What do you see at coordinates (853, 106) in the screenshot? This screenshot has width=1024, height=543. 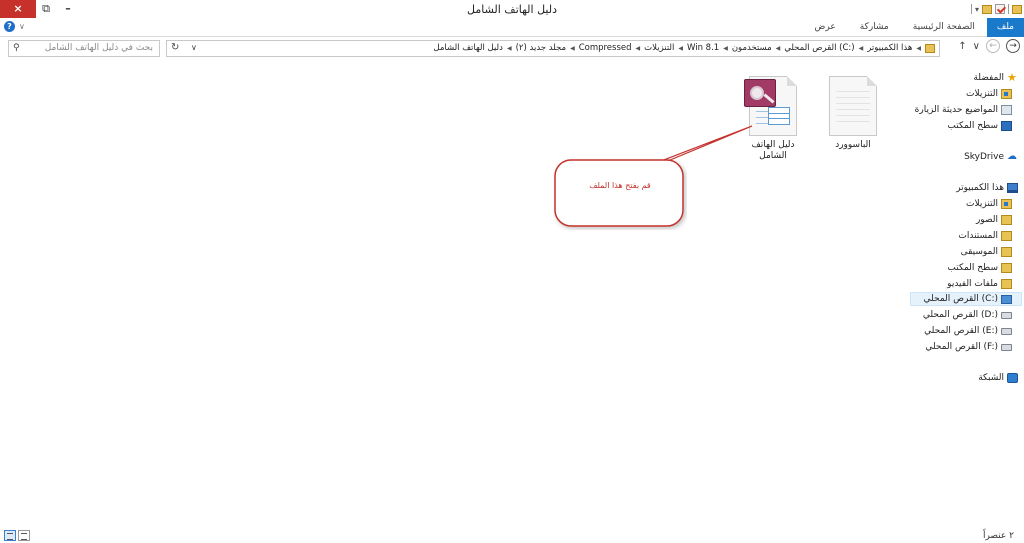 I see `blank-document-icon` at bounding box center [853, 106].